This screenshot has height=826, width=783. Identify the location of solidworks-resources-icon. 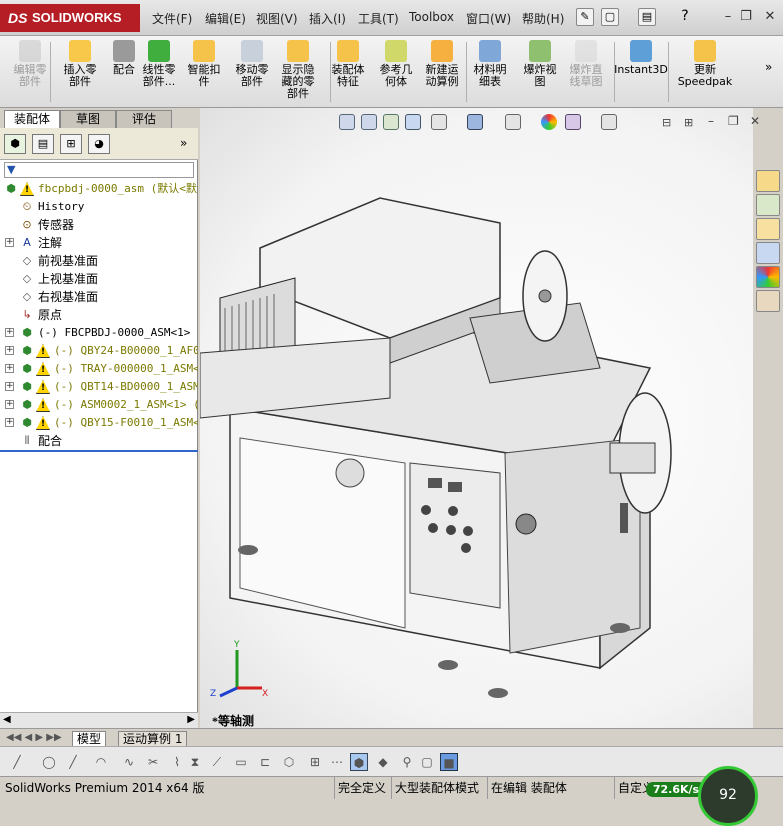
(768, 181).